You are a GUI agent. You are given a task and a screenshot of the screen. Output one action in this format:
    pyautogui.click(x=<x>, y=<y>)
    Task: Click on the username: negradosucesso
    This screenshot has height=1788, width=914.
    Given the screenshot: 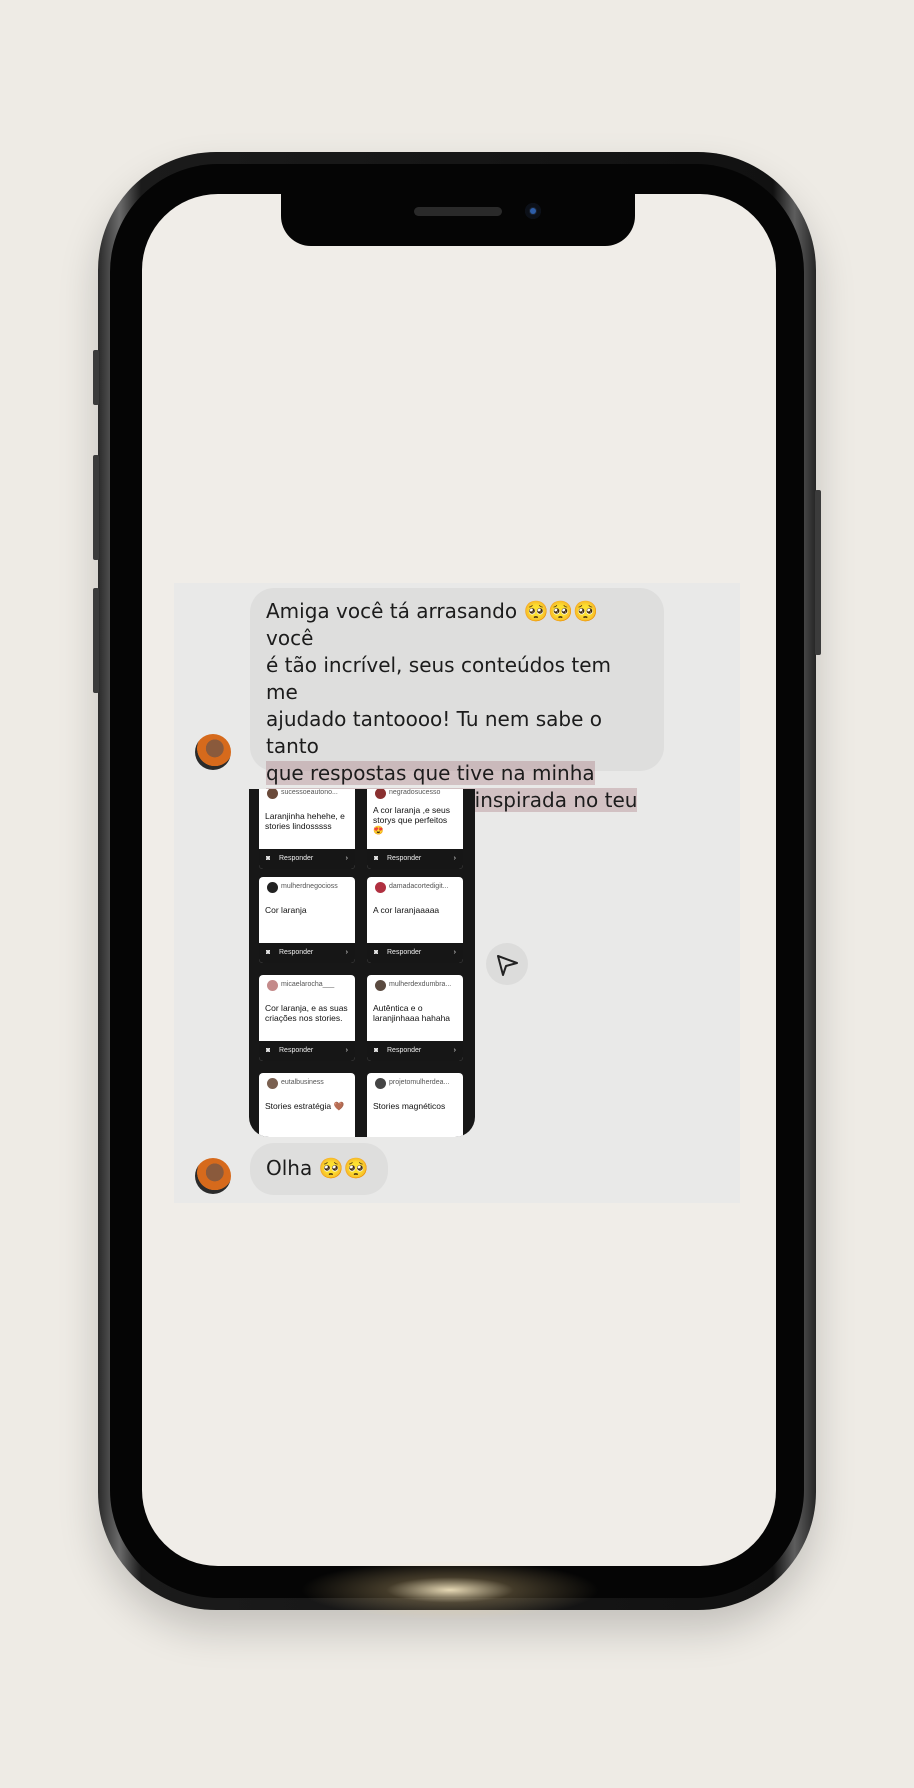 What is the action you would take?
    pyautogui.click(x=415, y=792)
    